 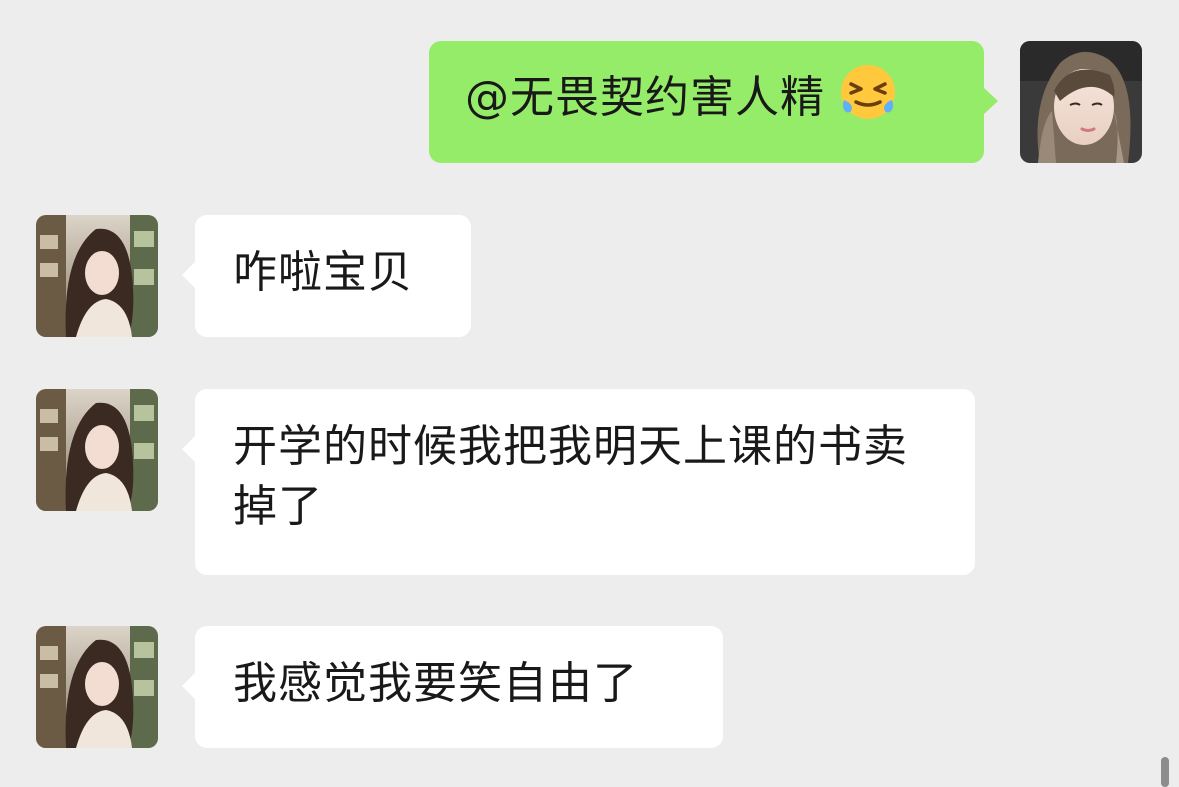 I want to click on incoming-message-bubble: 咋啦宝贝, so click(x=326, y=276).